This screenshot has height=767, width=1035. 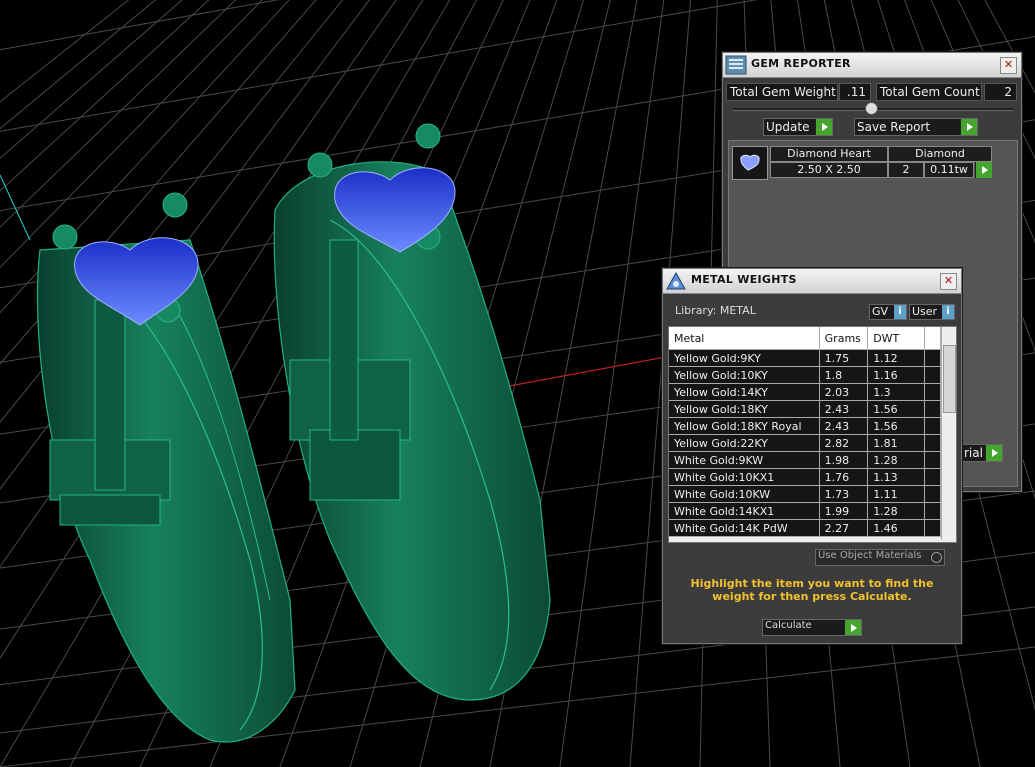 I want to click on cell-dwt: 1.16, so click(x=896, y=375).